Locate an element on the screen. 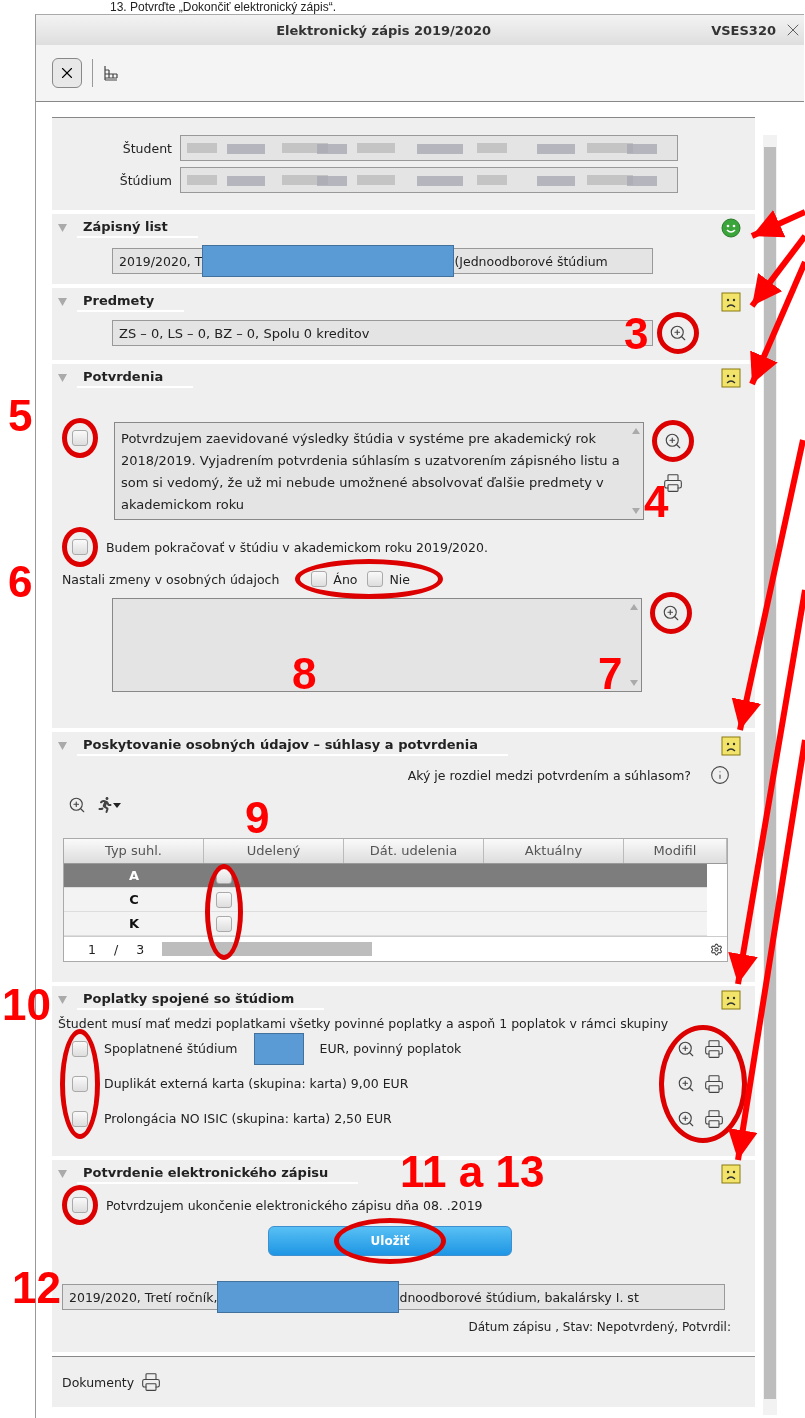 The width and height of the screenshot is (805, 1418). table-cell-text: K is located at coordinates (134, 923).